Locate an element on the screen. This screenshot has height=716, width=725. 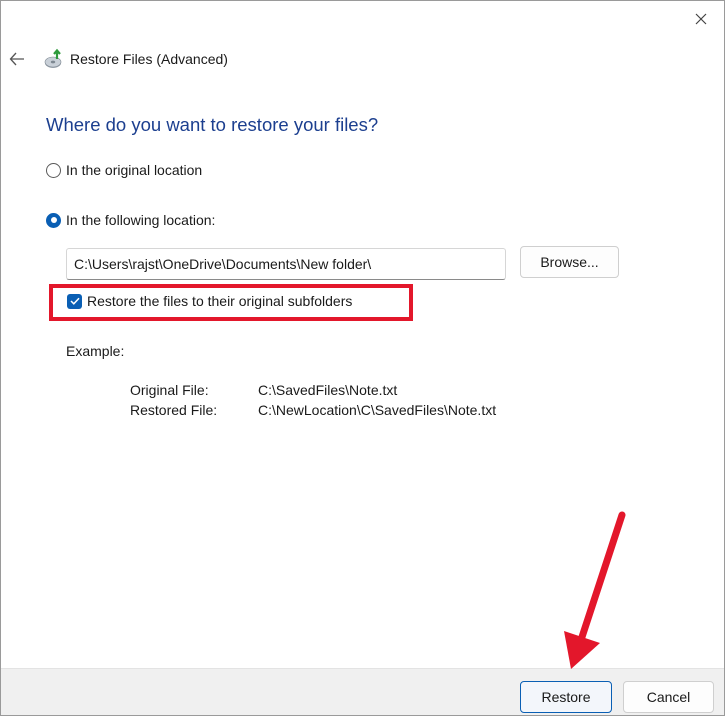
example-label: Example: is located at coordinates (95, 351).